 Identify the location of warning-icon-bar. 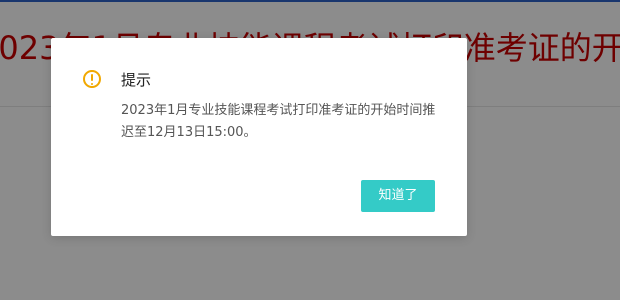
(92, 77).